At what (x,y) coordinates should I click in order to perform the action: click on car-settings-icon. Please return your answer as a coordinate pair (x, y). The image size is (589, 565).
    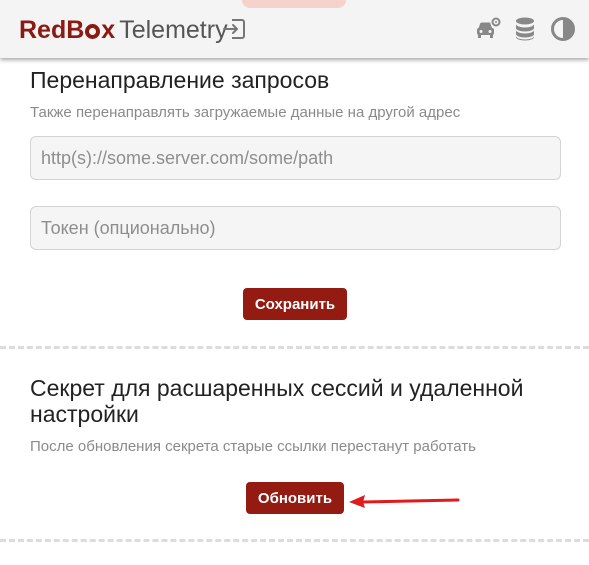
    Looking at the image, I should click on (488, 29).